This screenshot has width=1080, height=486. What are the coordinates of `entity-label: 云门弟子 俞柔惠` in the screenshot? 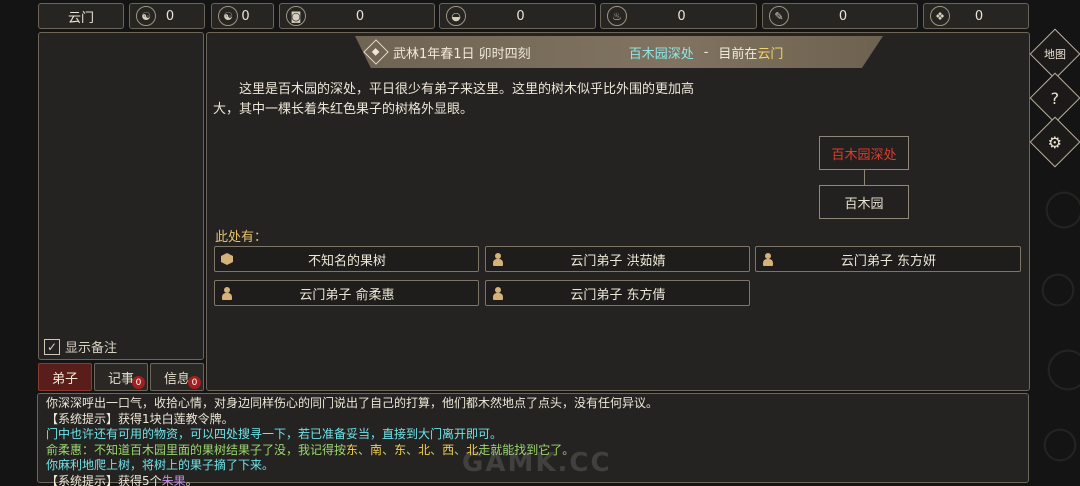 It's located at (347, 295).